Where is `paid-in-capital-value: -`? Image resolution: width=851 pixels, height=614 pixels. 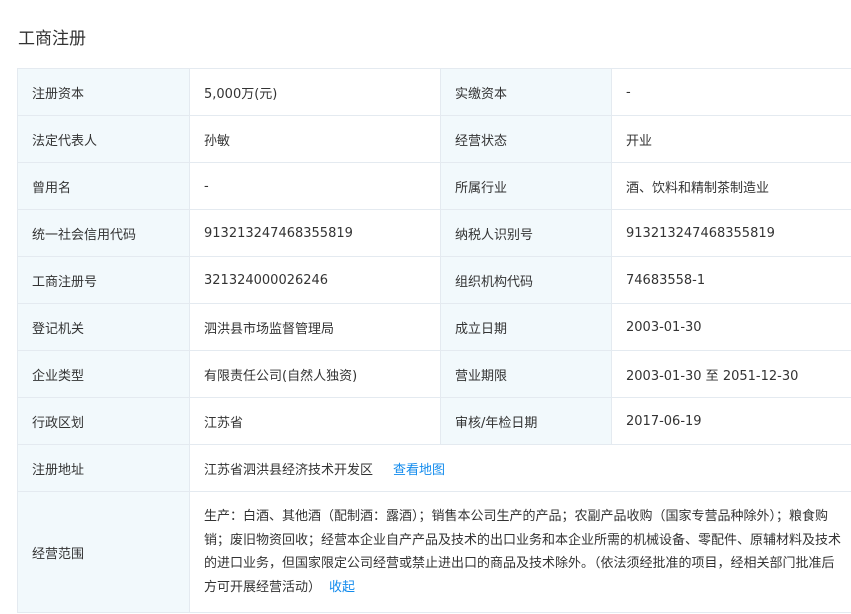 paid-in-capital-value: - is located at coordinates (731, 92).